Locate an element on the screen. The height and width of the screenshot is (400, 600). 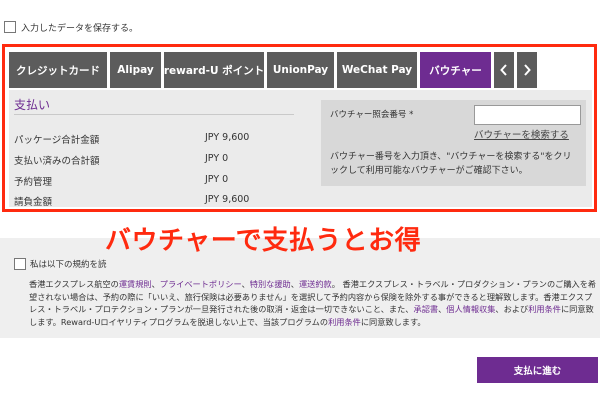
terms-text: に同意致します。 is located at coordinates (393, 321).